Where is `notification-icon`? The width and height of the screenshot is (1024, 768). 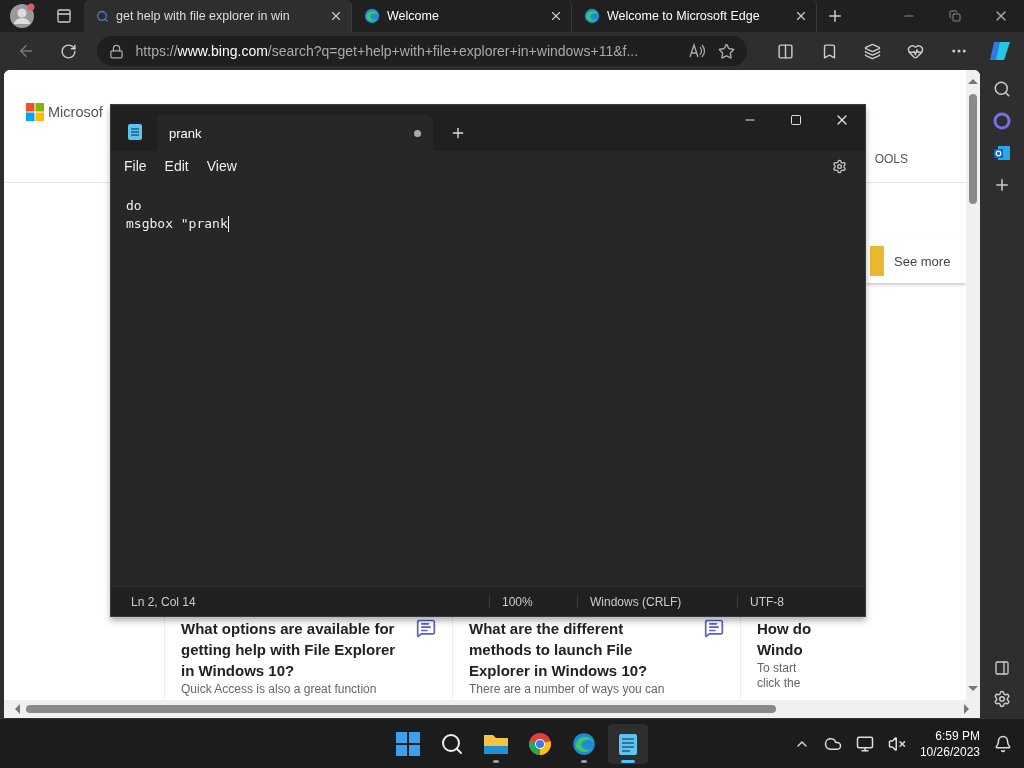 notification-icon is located at coordinates (1003, 743).